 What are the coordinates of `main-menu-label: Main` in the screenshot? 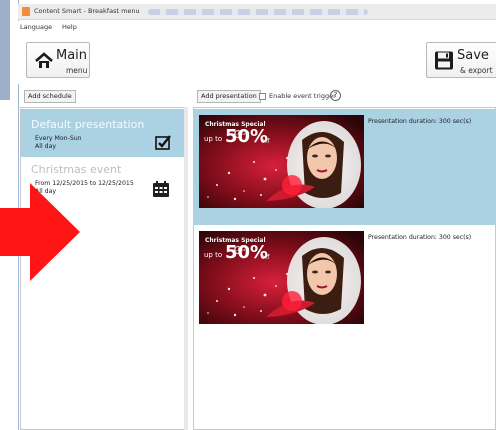 It's located at (72, 55).